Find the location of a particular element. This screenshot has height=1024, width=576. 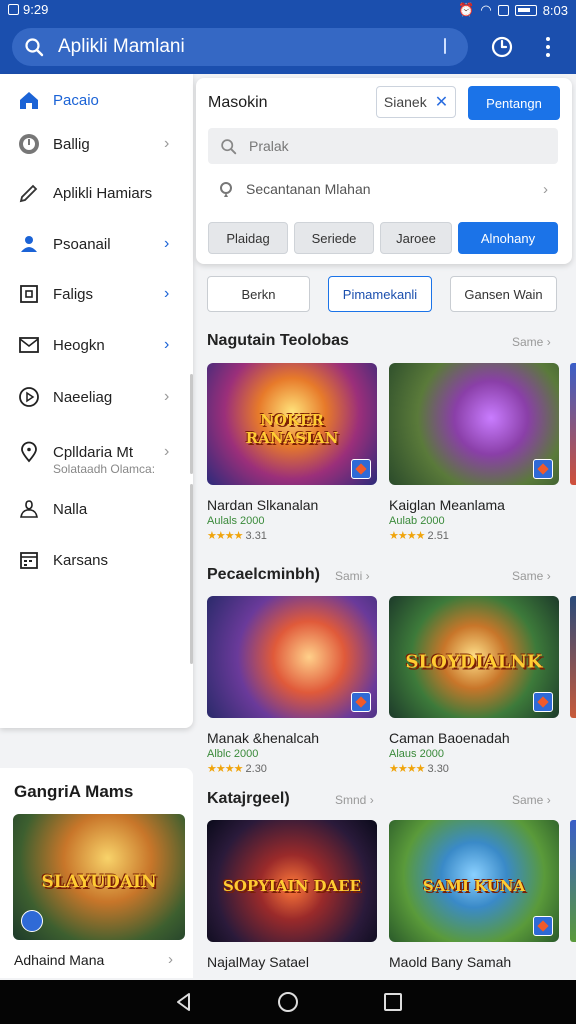

game-thumbnail: SLOYDIALNK is located at coordinates (474, 657).